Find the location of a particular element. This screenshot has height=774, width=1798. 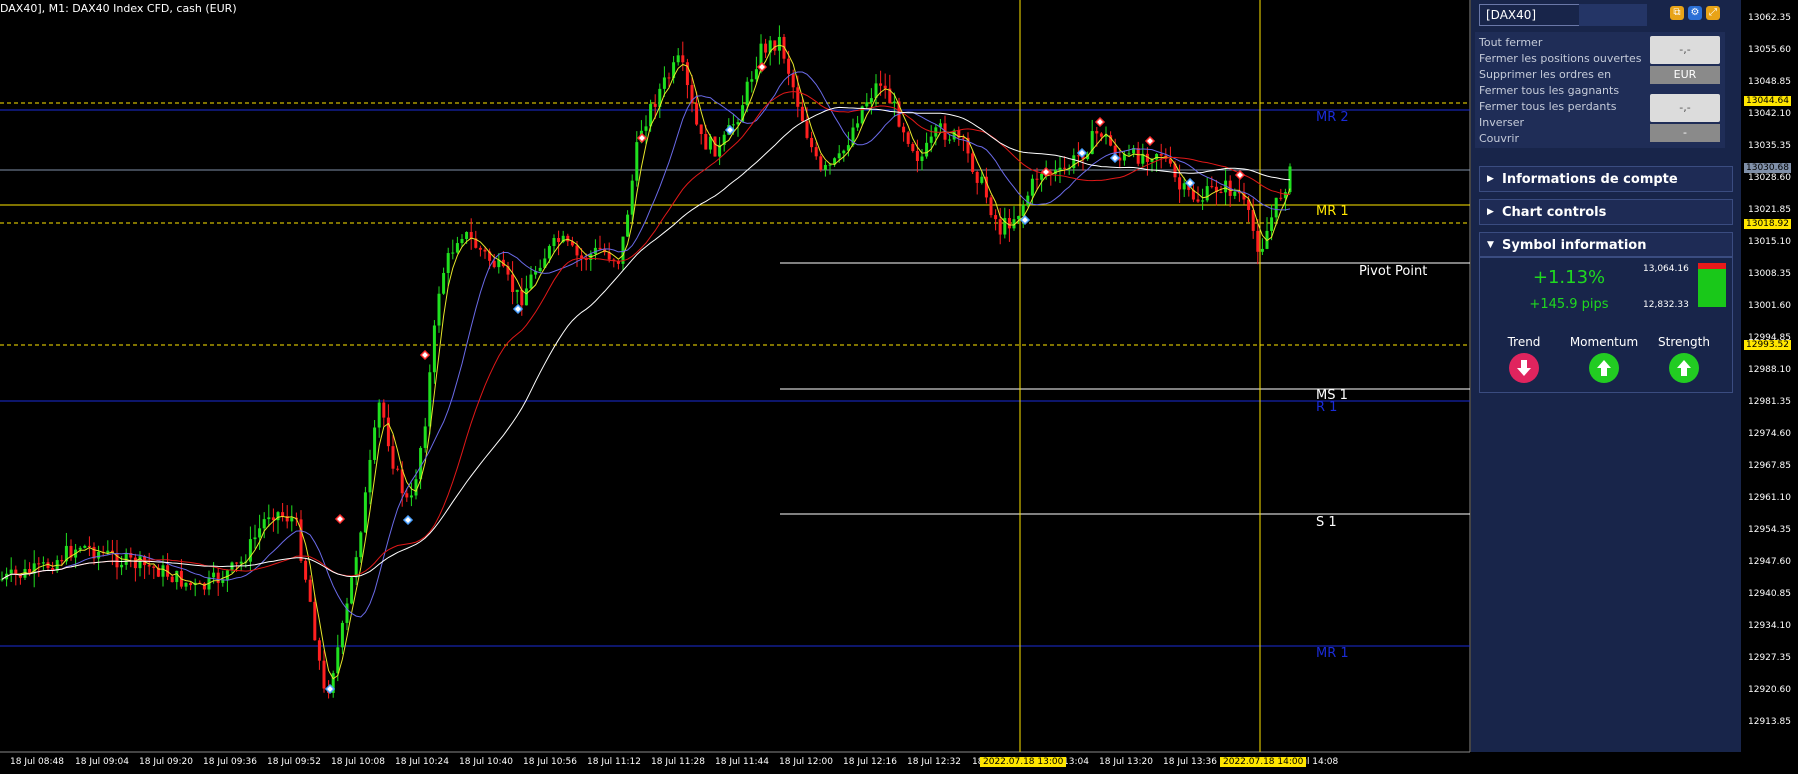

lot-value: - is located at coordinates (1685, 133).